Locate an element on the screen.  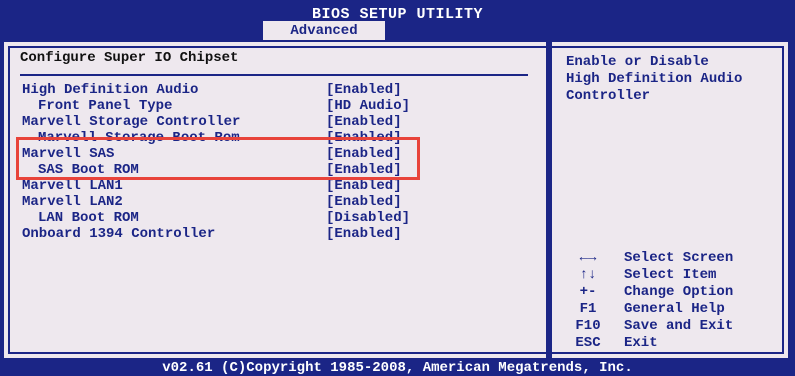
help-line: Controller is located at coordinates (608, 96).